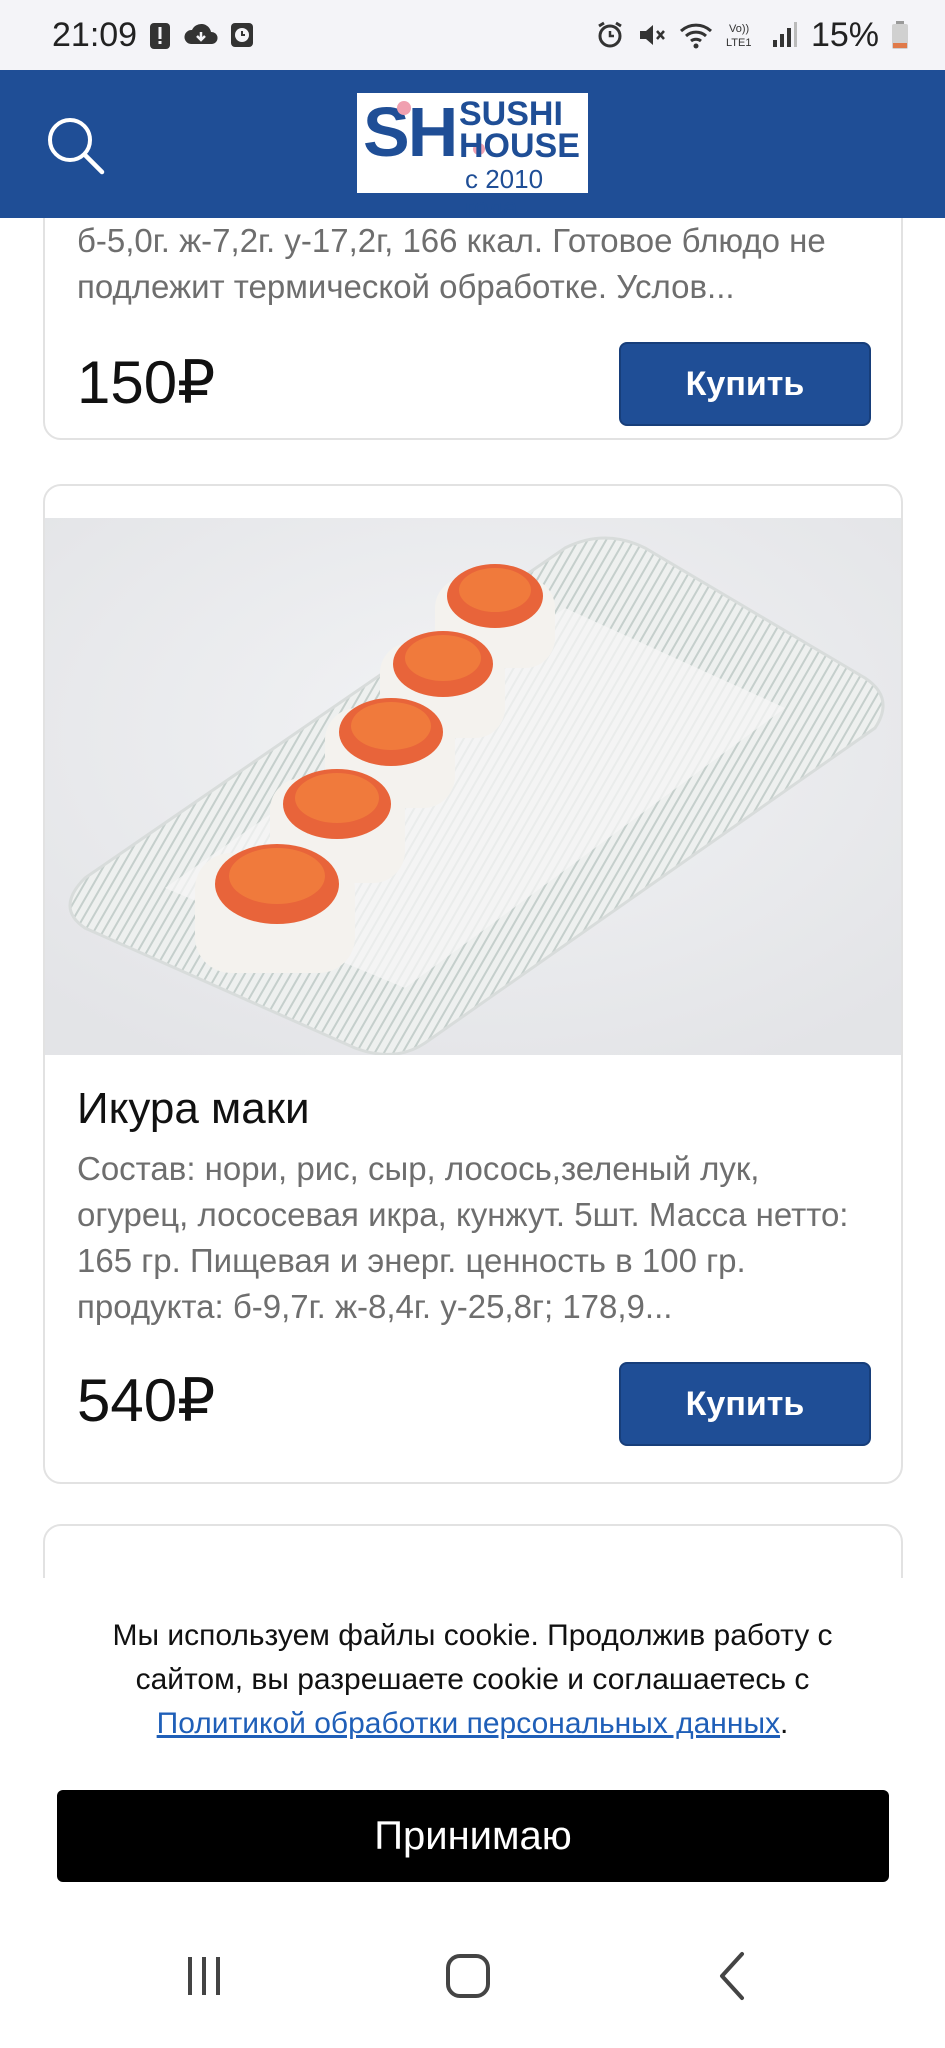 The width and height of the screenshot is (945, 2048). Describe the element at coordinates (468, 1723) in the screenshot. I see `privacy-policy-link: Политикой обработки персональных данных` at that location.